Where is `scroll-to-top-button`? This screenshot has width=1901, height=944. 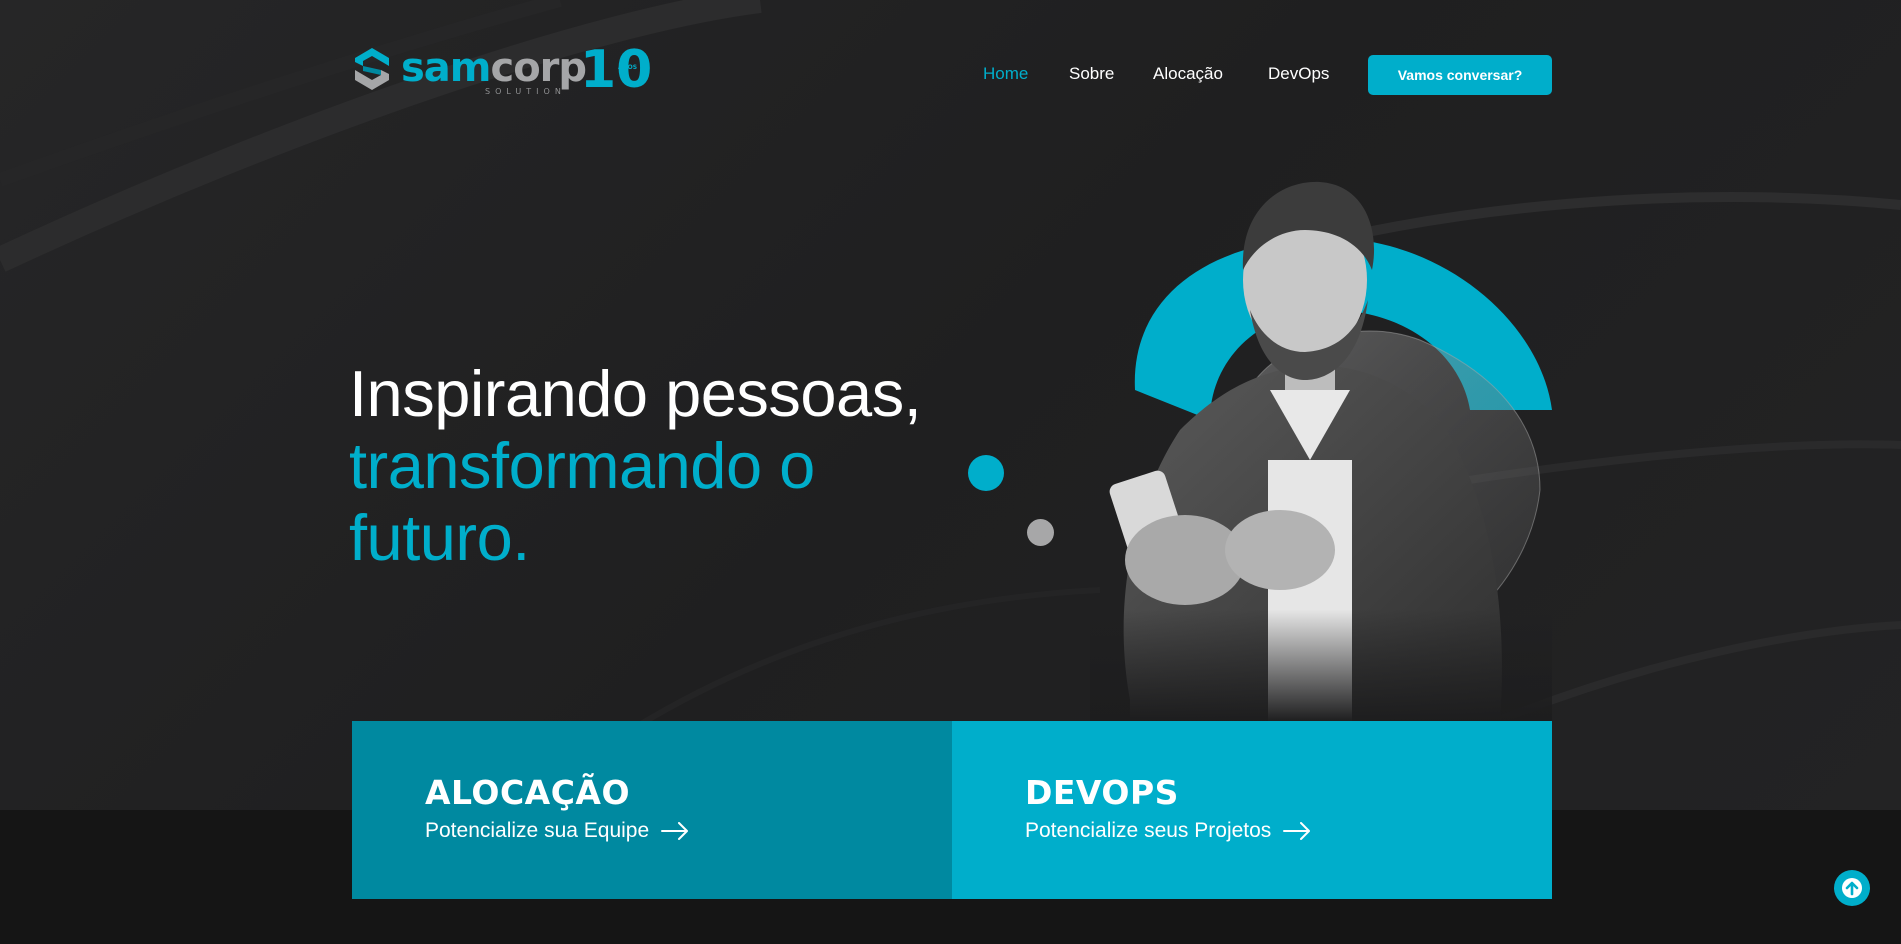 scroll-to-top-button is located at coordinates (1852, 888).